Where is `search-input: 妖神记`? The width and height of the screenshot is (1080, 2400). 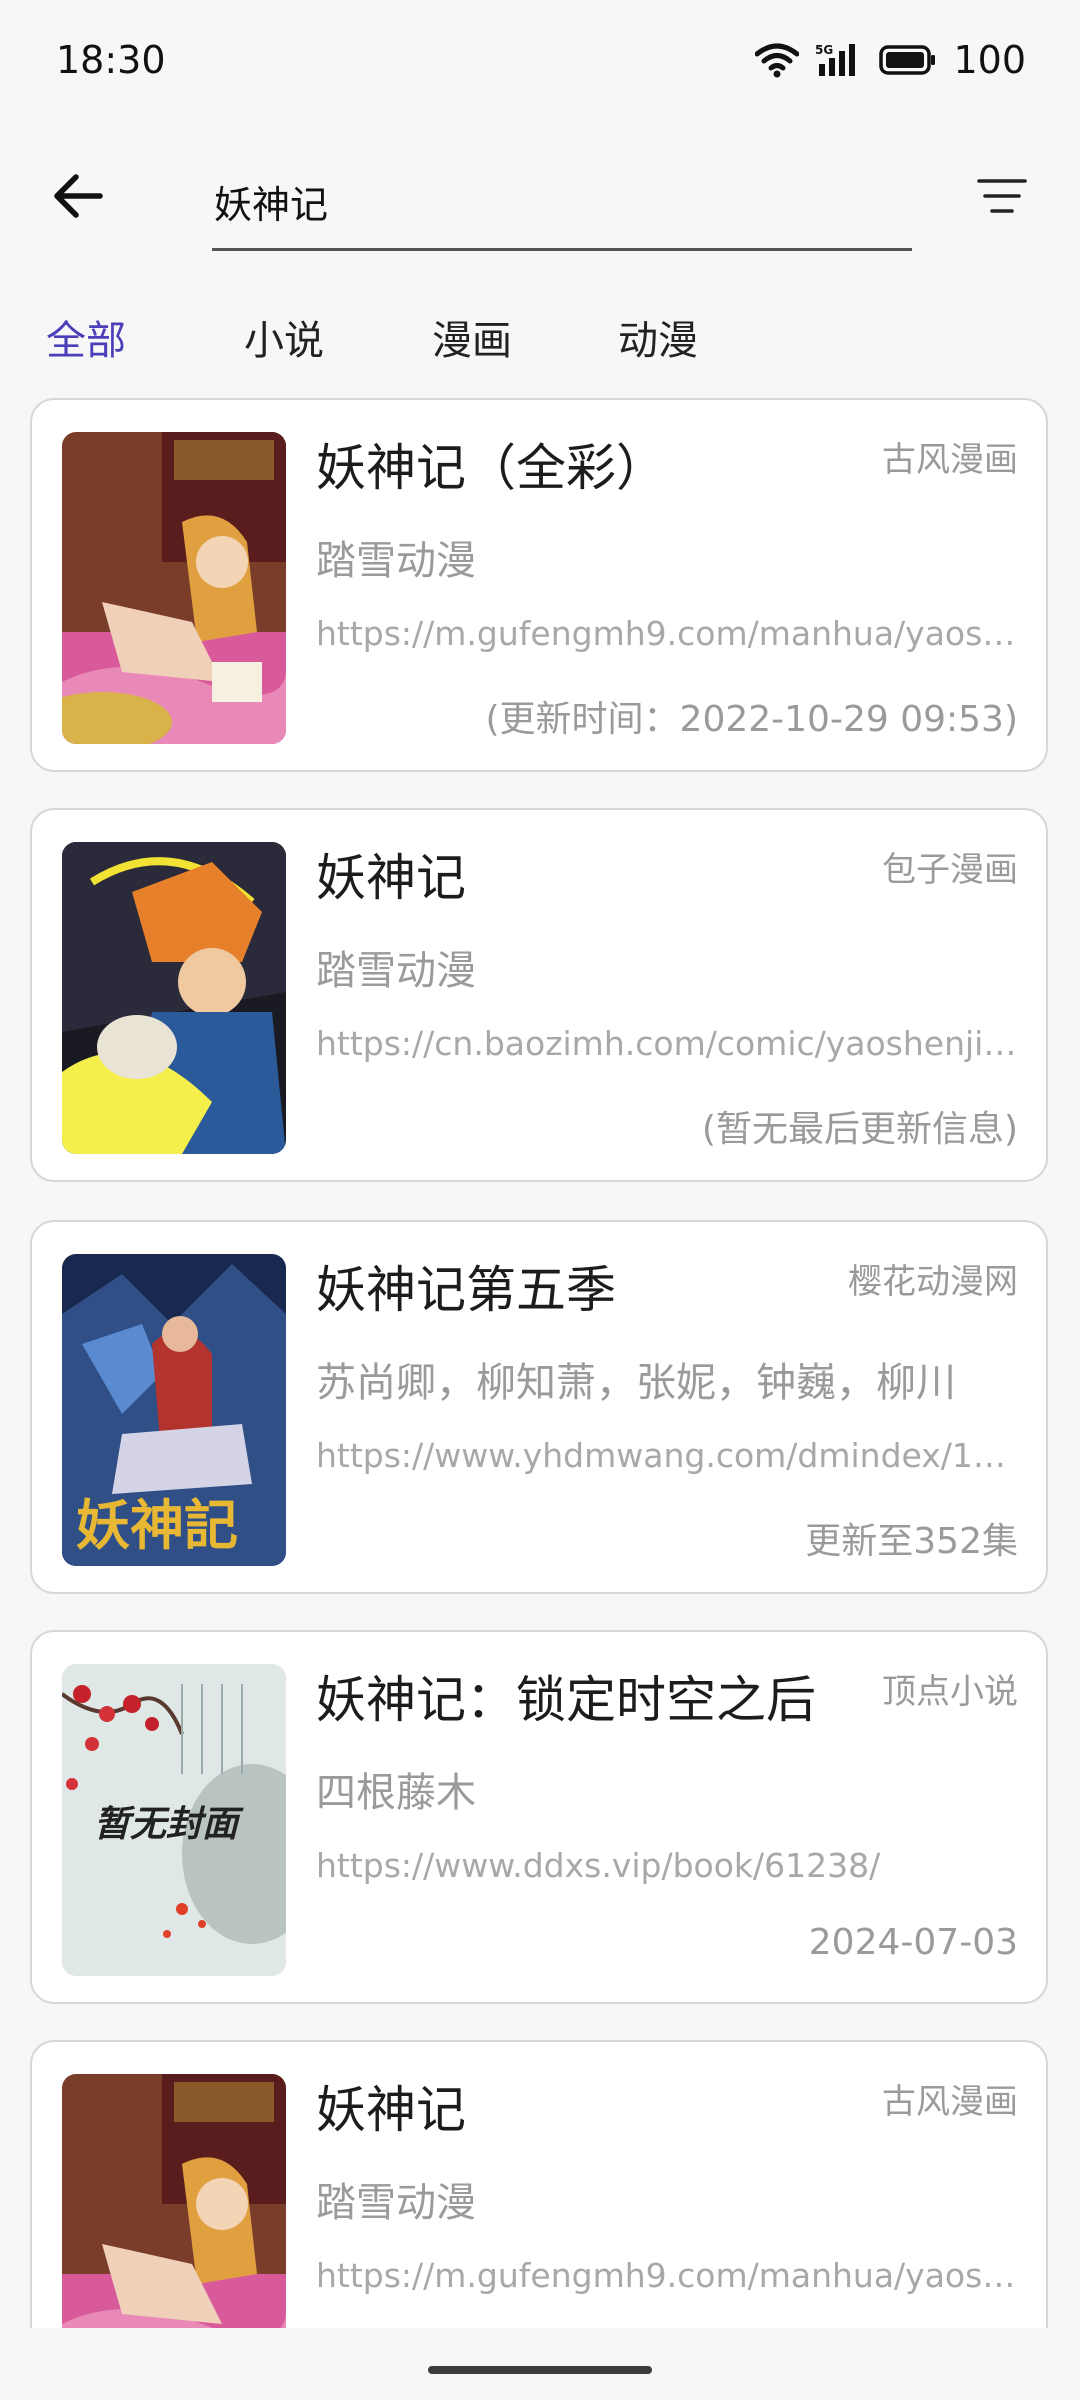 search-input: 妖神记 is located at coordinates (562, 204).